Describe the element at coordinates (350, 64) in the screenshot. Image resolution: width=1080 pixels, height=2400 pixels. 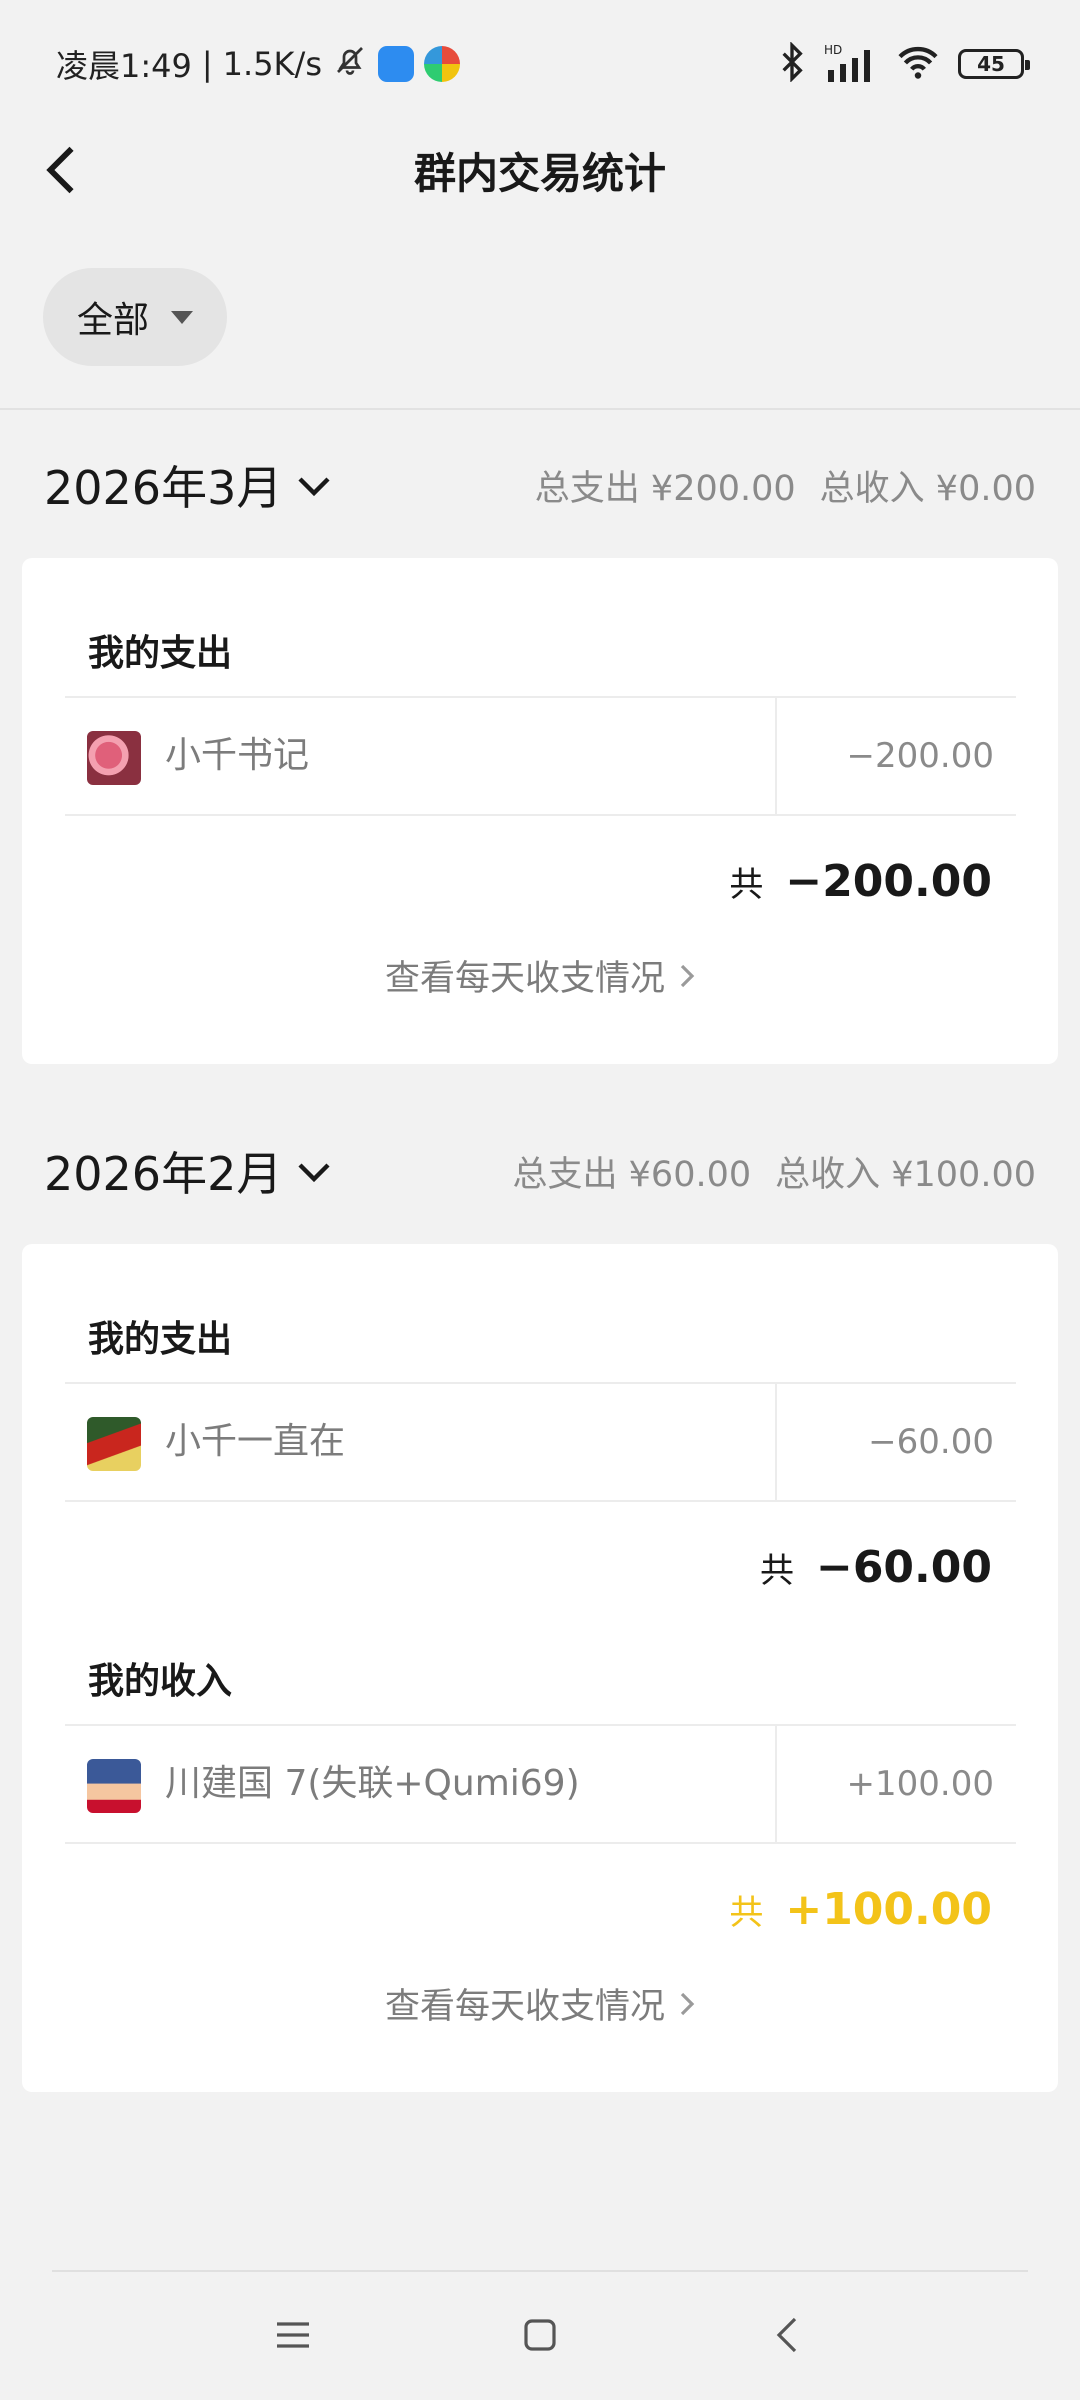
I see `mute-bell-icon` at that location.